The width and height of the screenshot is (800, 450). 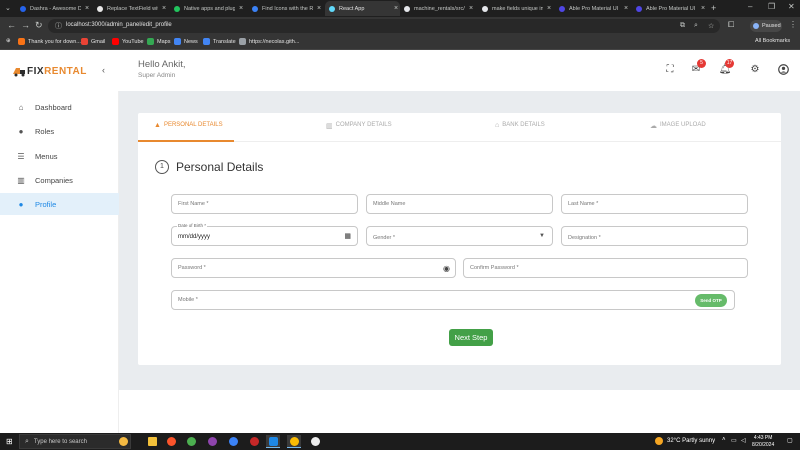 What do you see at coordinates (158, 41) in the screenshot?
I see `bookmark-item: Maps` at bounding box center [158, 41].